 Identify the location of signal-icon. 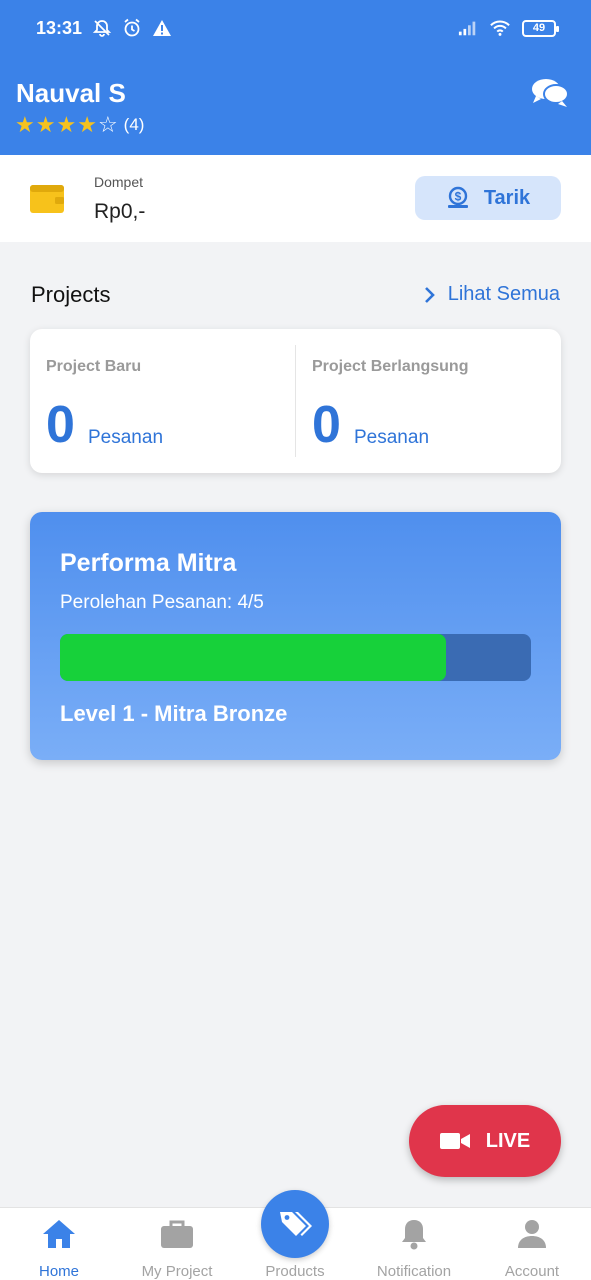
(468, 28).